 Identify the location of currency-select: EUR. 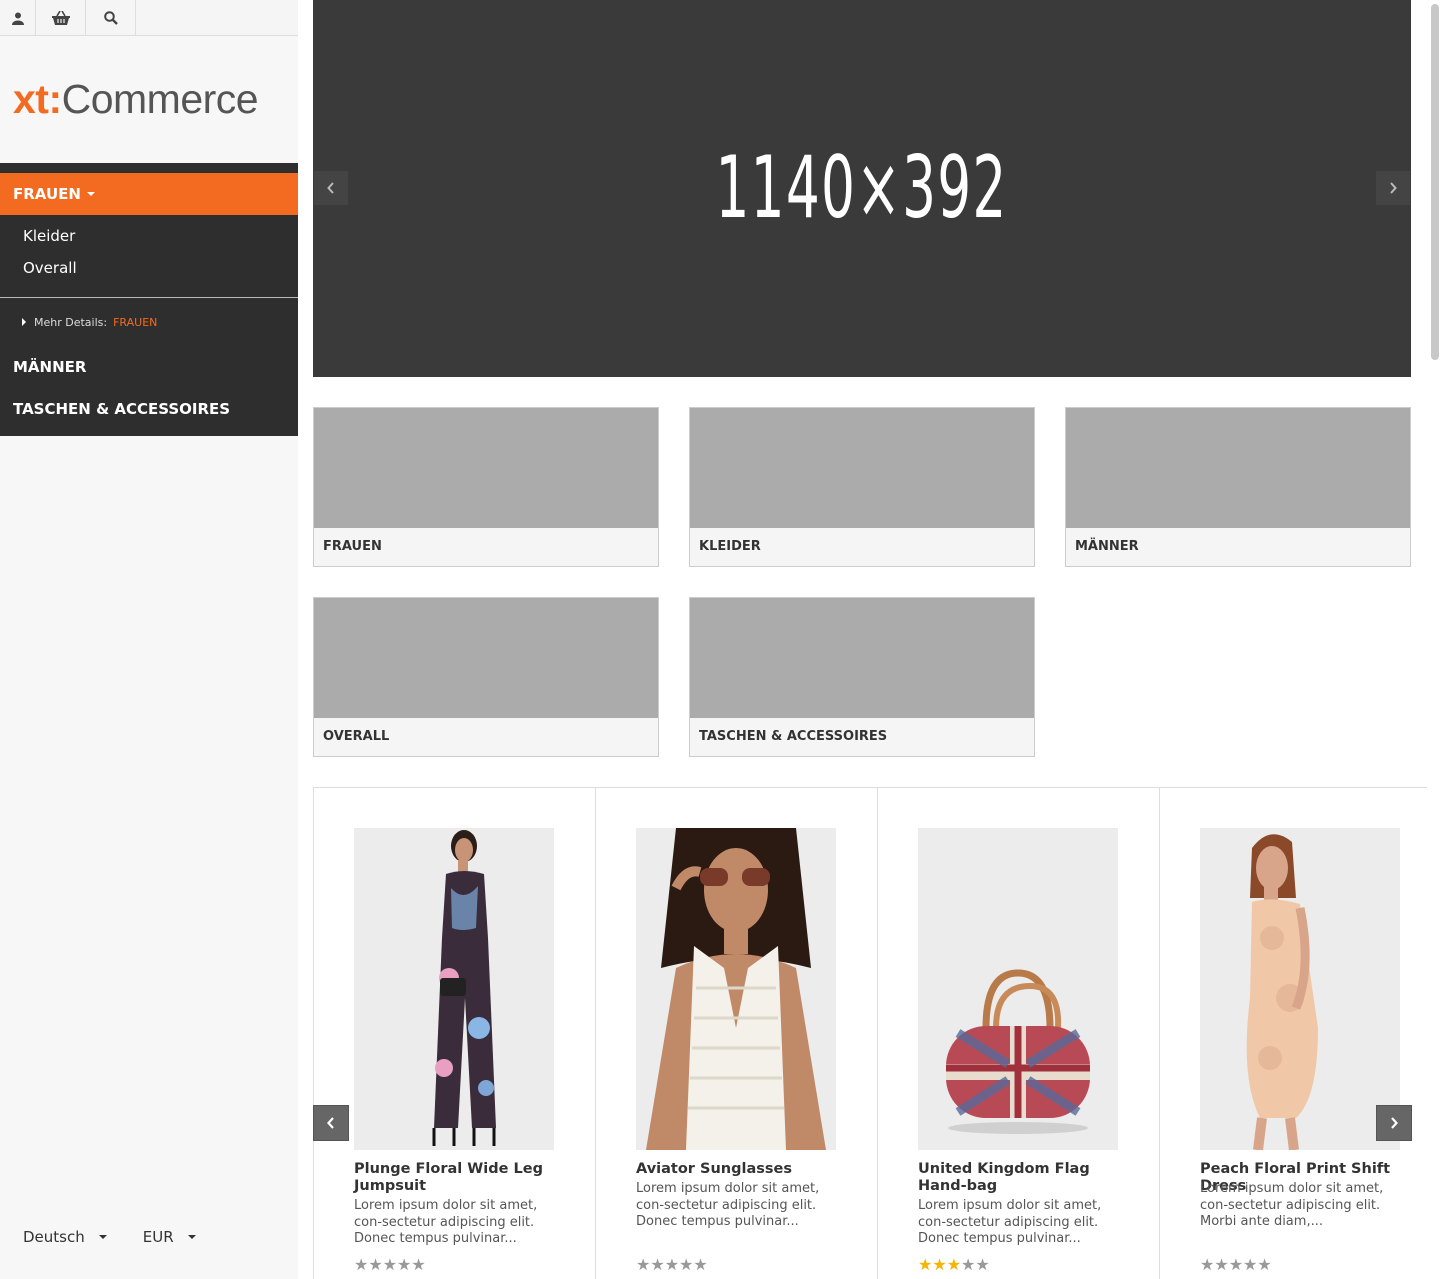
(169, 1237).